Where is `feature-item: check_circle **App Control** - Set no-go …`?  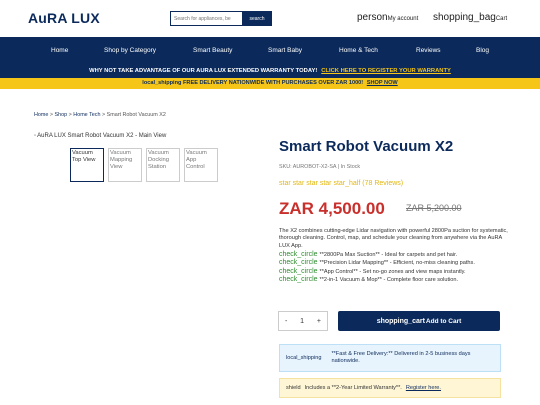
feature-item: check_circle **App Control** - Set no-go … is located at coordinates (396, 272).